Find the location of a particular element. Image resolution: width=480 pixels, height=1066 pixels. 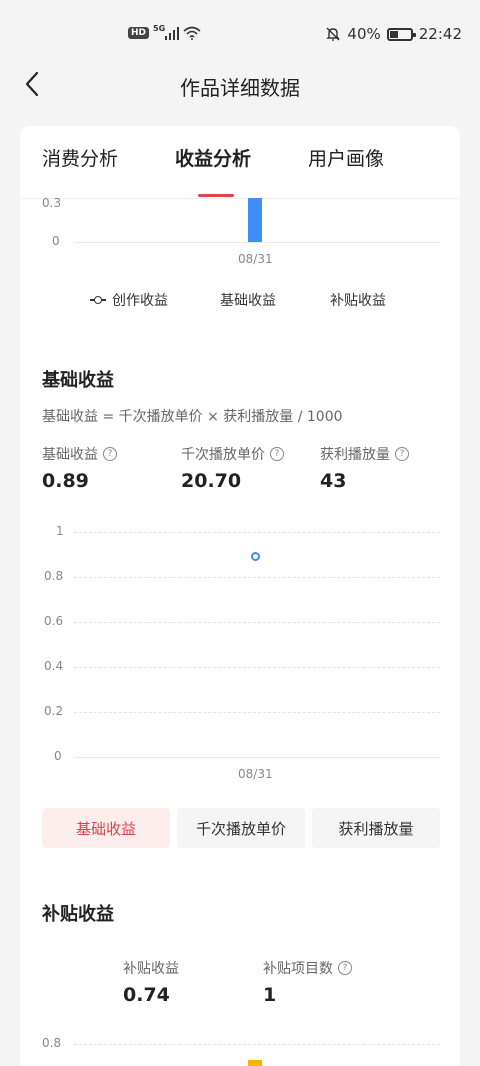

legend-label: 补贴收益 is located at coordinates (358, 301).